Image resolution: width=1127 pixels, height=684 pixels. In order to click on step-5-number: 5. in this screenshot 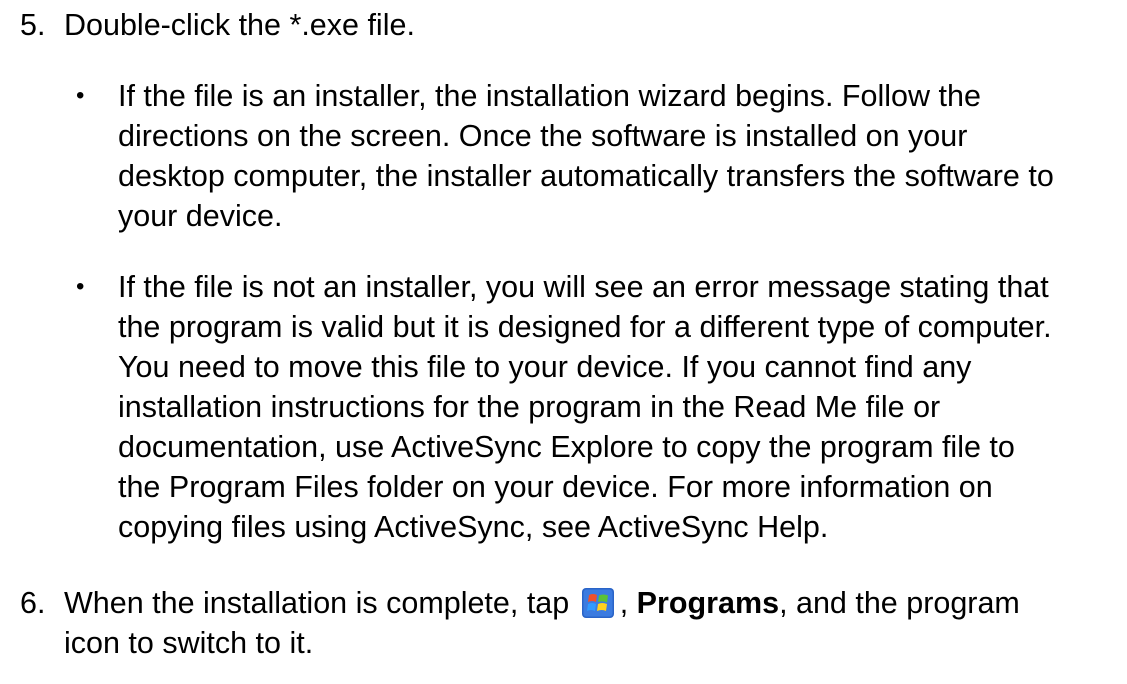, I will do `click(33, 25)`.